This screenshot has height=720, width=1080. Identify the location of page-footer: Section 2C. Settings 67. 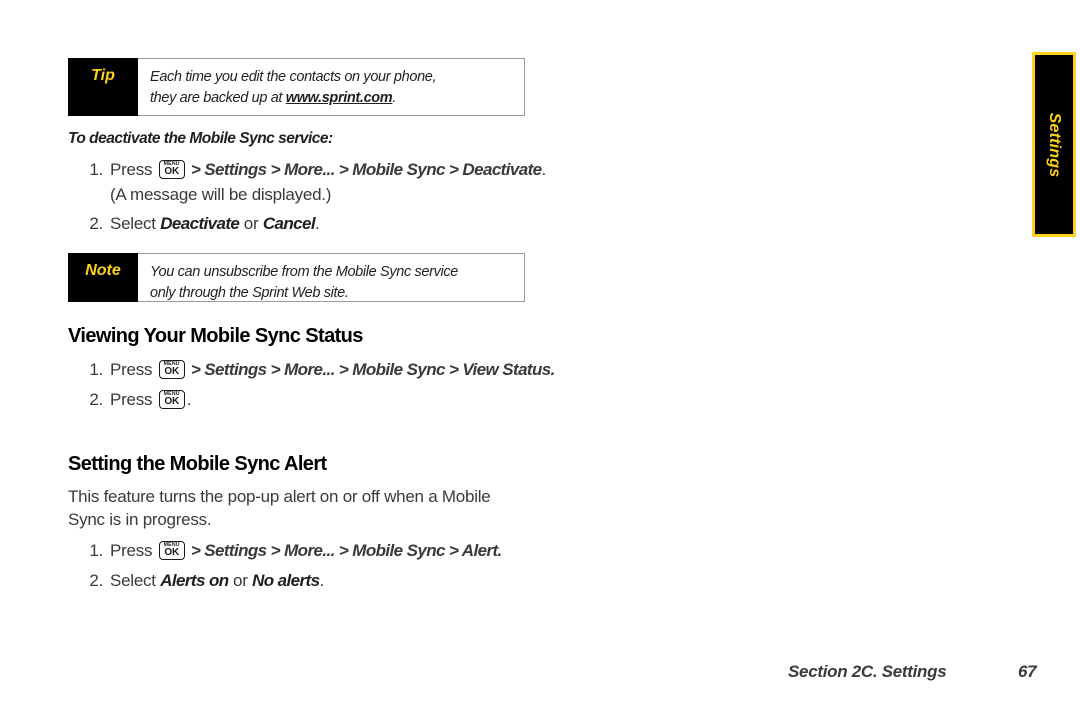
(912, 672).